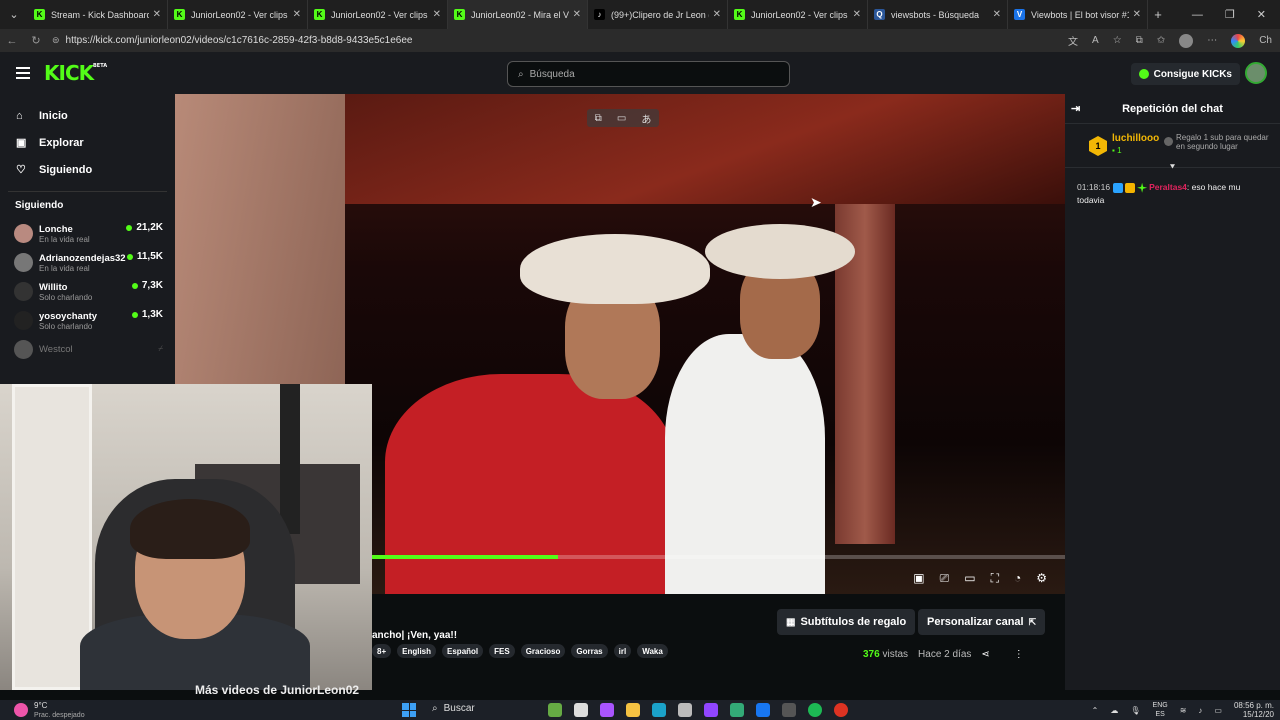 This screenshot has height=720, width=1280. I want to click on tag-chip: Español, so click(463, 651).